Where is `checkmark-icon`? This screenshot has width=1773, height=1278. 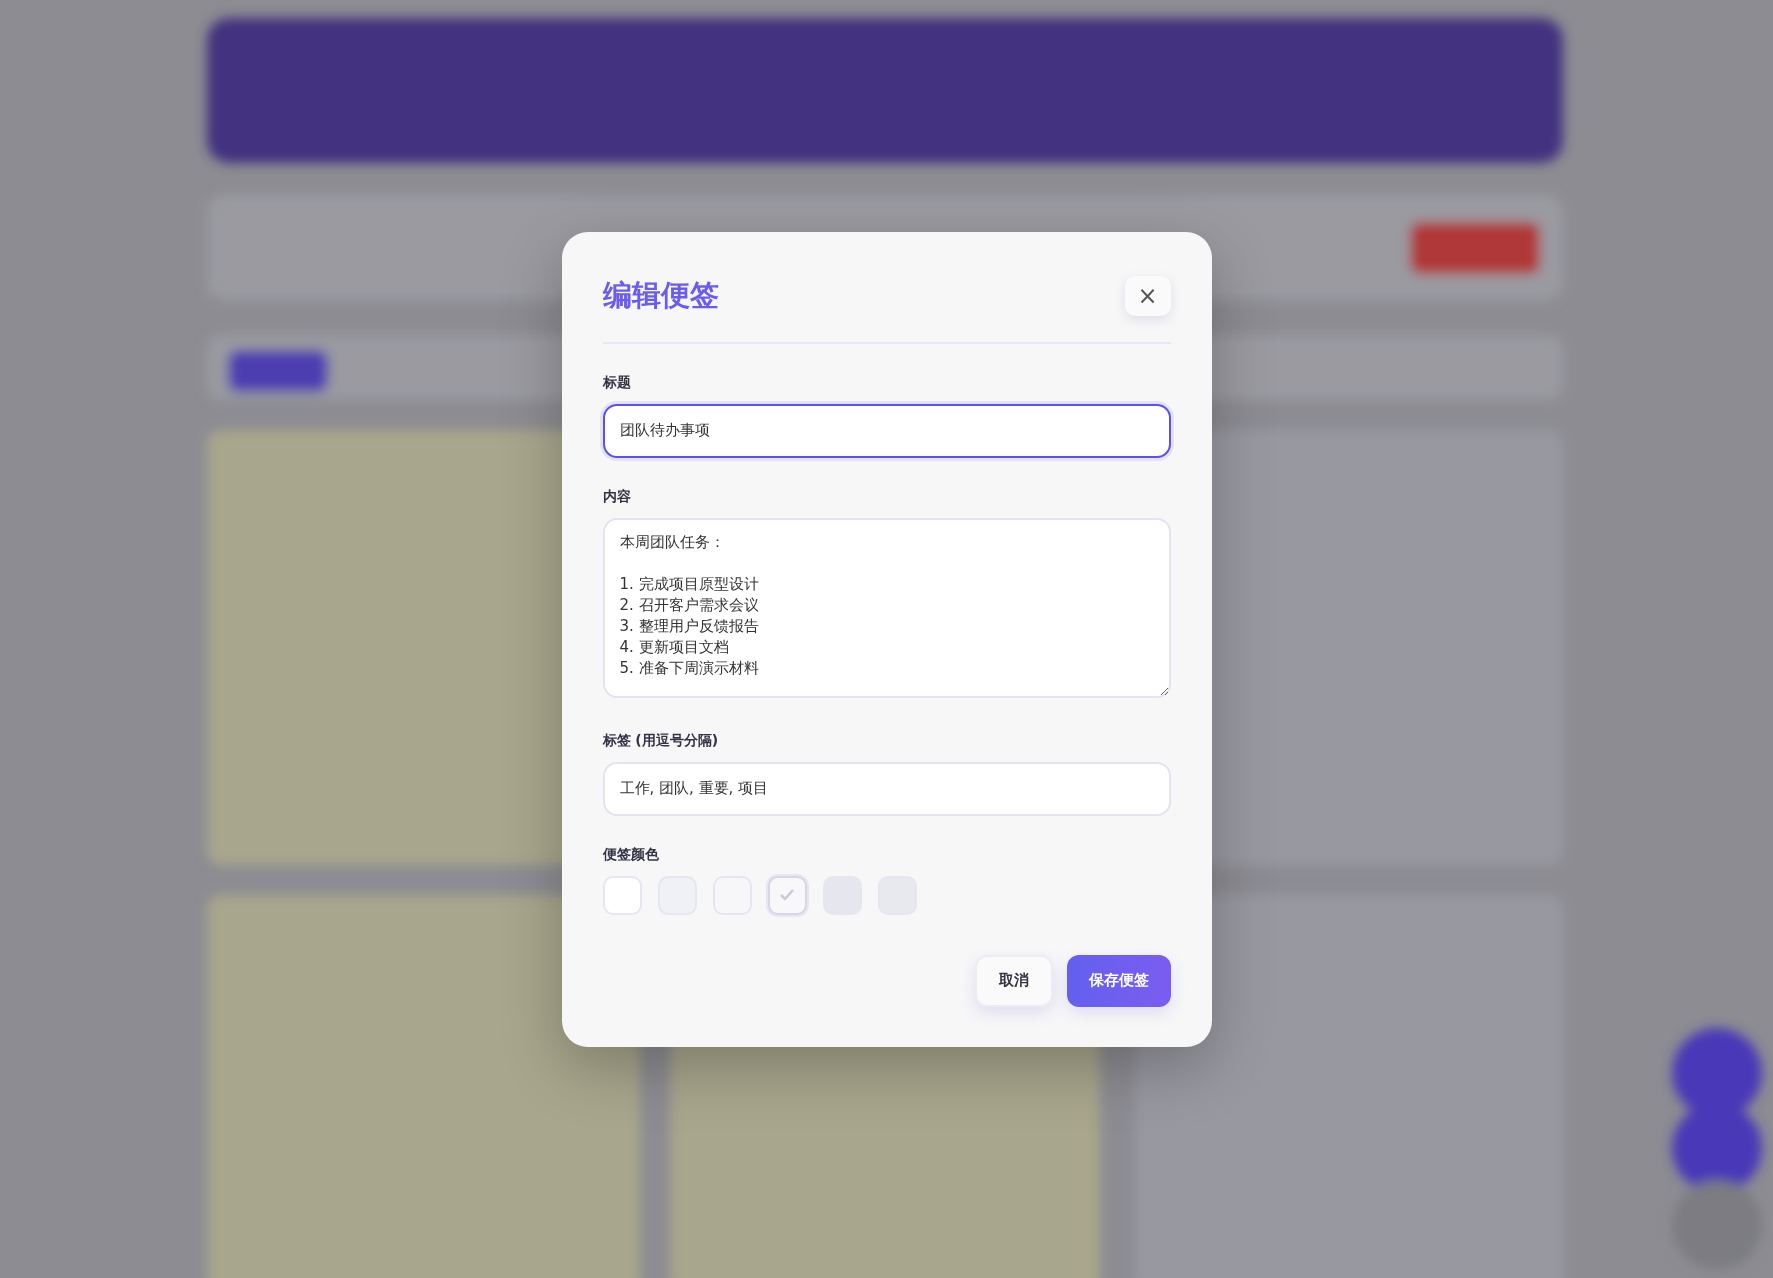 checkmark-icon is located at coordinates (787, 895).